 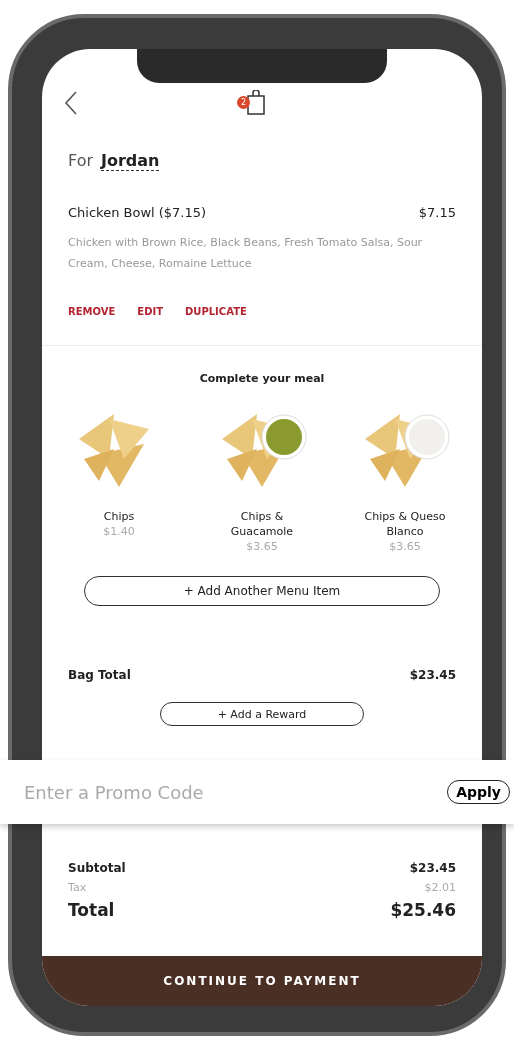 What do you see at coordinates (440, 887) in the screenshot?
I see `summary-value: $2.01` at bounding box center [440, 887].